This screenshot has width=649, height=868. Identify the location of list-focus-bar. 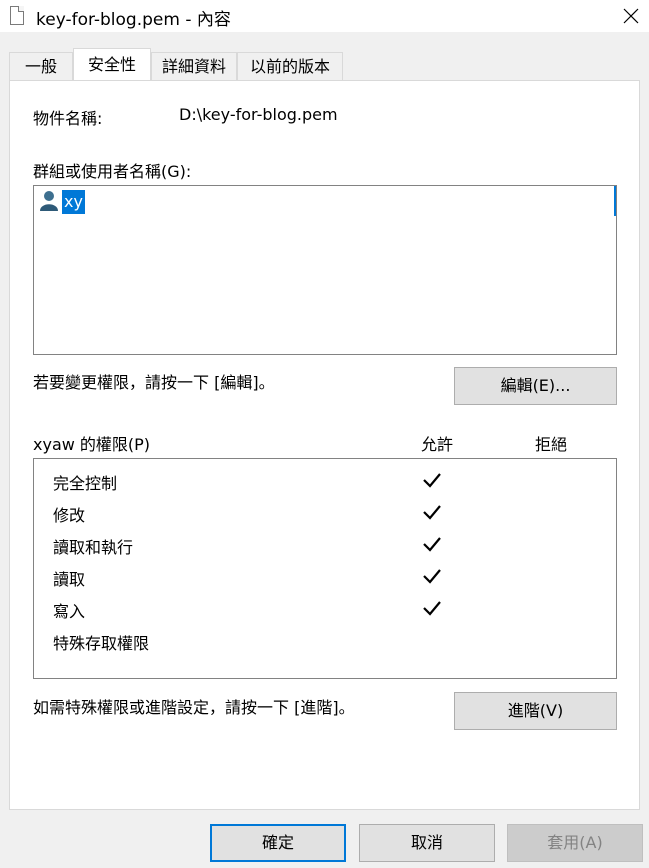
(615, 201).